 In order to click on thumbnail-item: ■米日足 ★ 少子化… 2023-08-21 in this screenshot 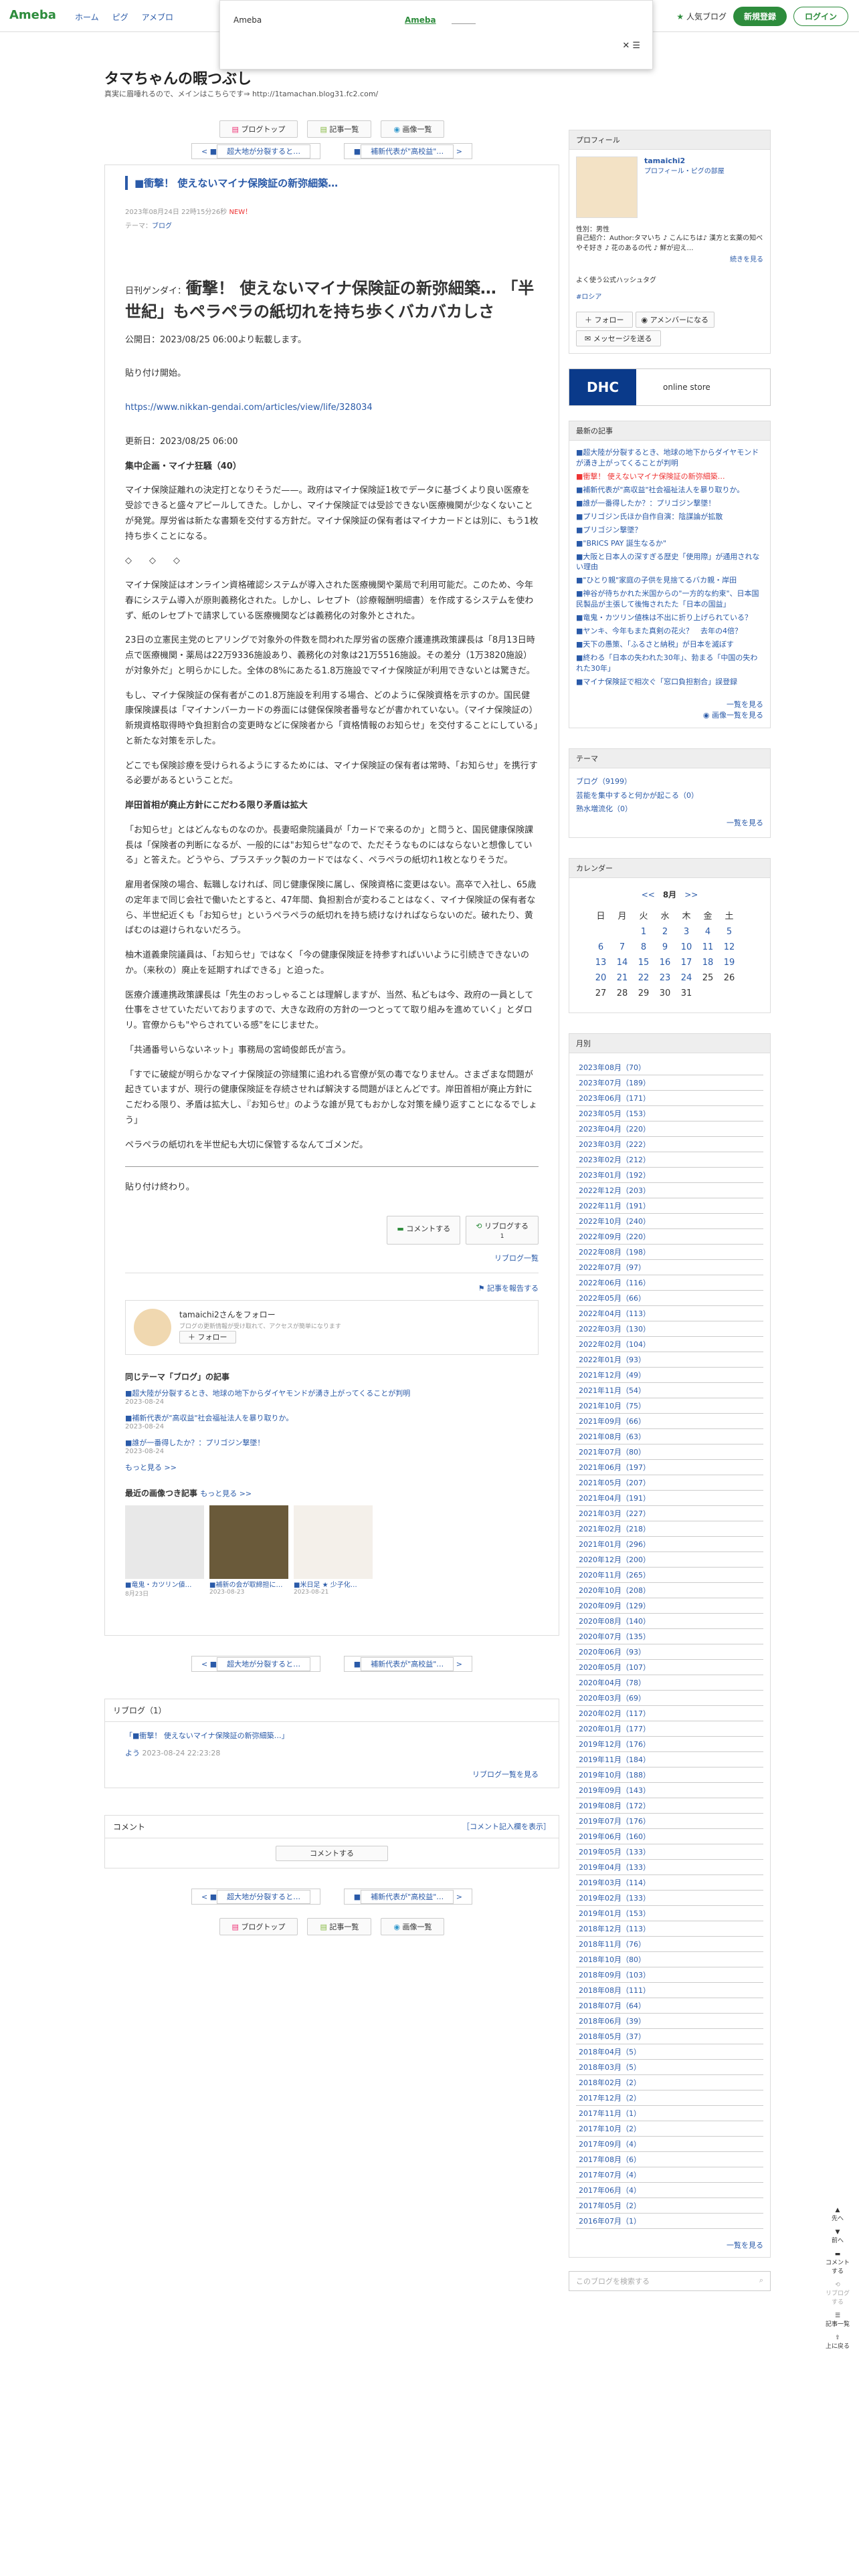, I will do `click(333, 1551)`.